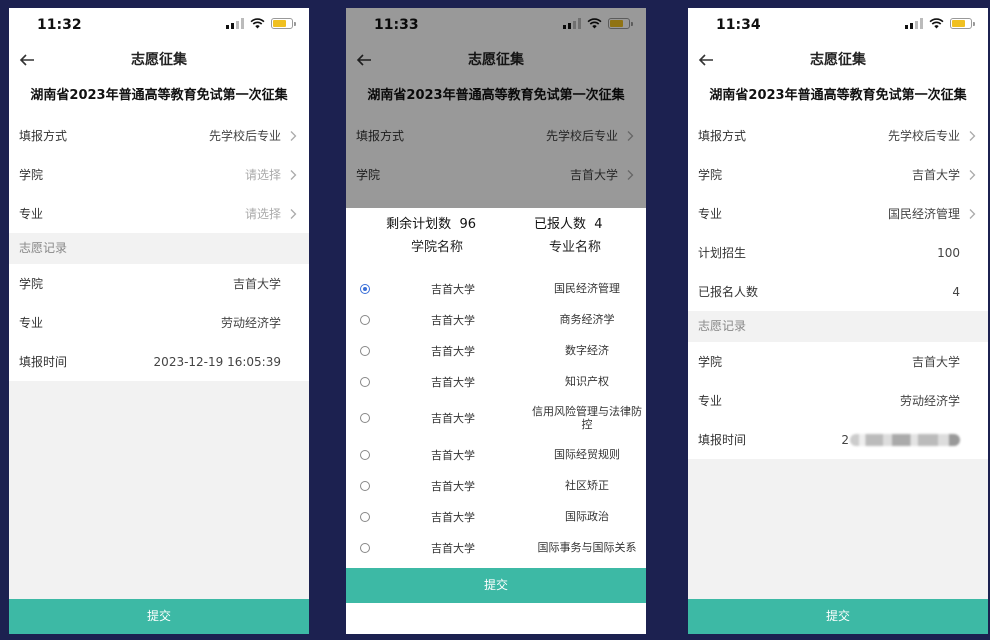 This screenshot has height=640, width=990. I want to click on option-major: 商务经济学, so click(587, 319).